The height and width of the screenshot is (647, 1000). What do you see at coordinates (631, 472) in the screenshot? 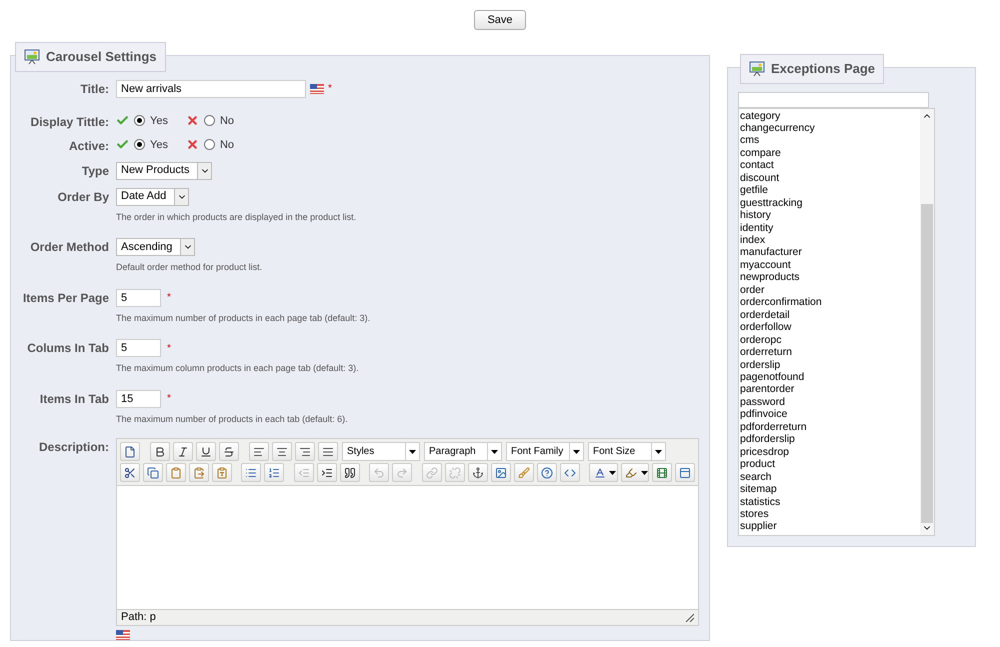
I see `highlight-icon` at bounding box center [631, 472].